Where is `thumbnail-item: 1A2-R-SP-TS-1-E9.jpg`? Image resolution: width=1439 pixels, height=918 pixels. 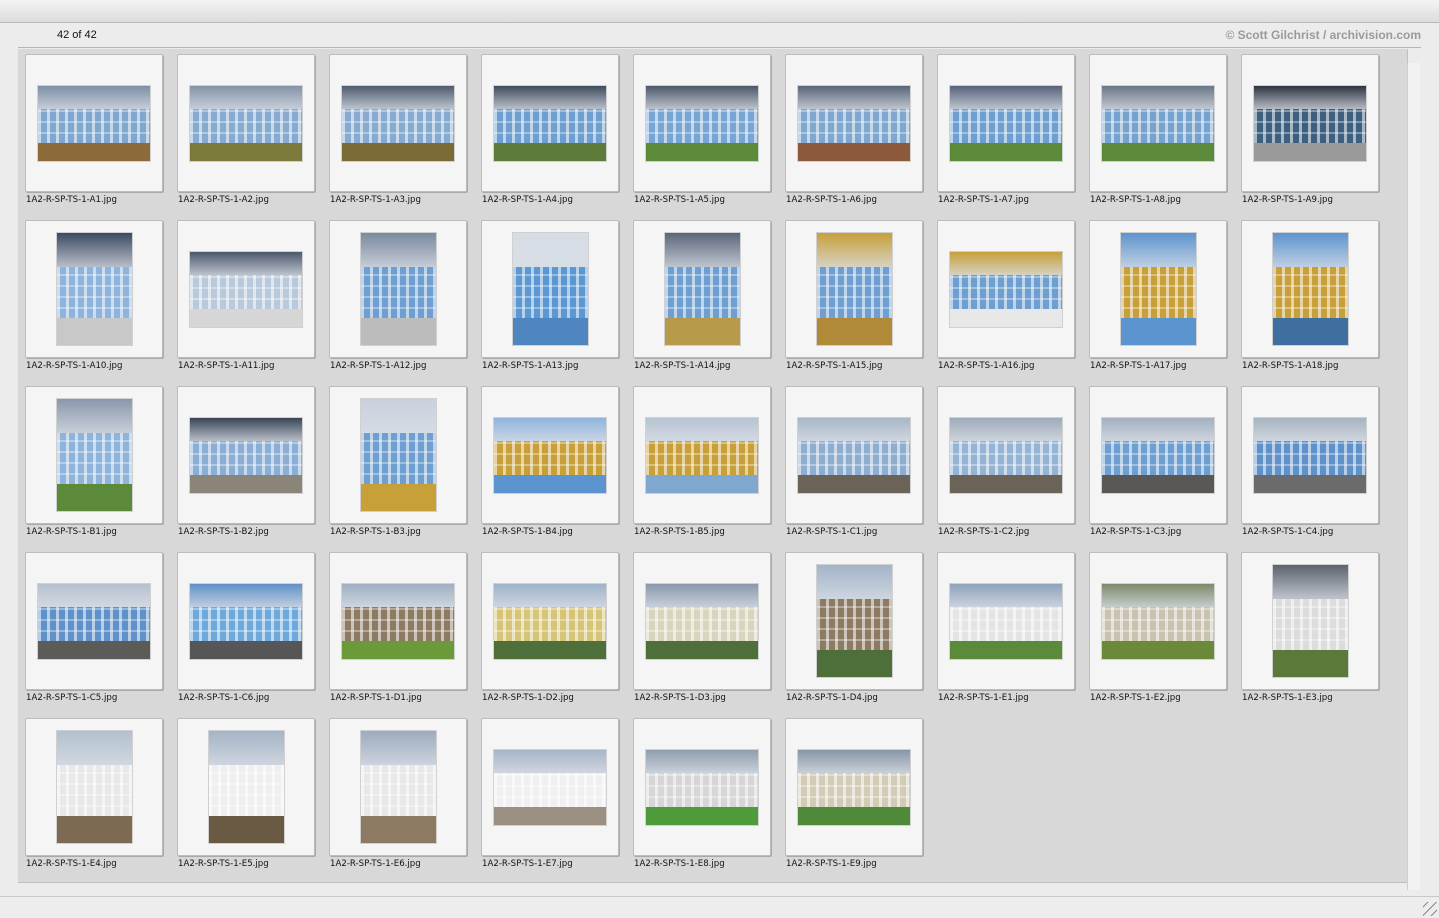 thumbnail-item: 1A2-R-SP-TS-1-E9.jpg is located at coordinates (854, 795).